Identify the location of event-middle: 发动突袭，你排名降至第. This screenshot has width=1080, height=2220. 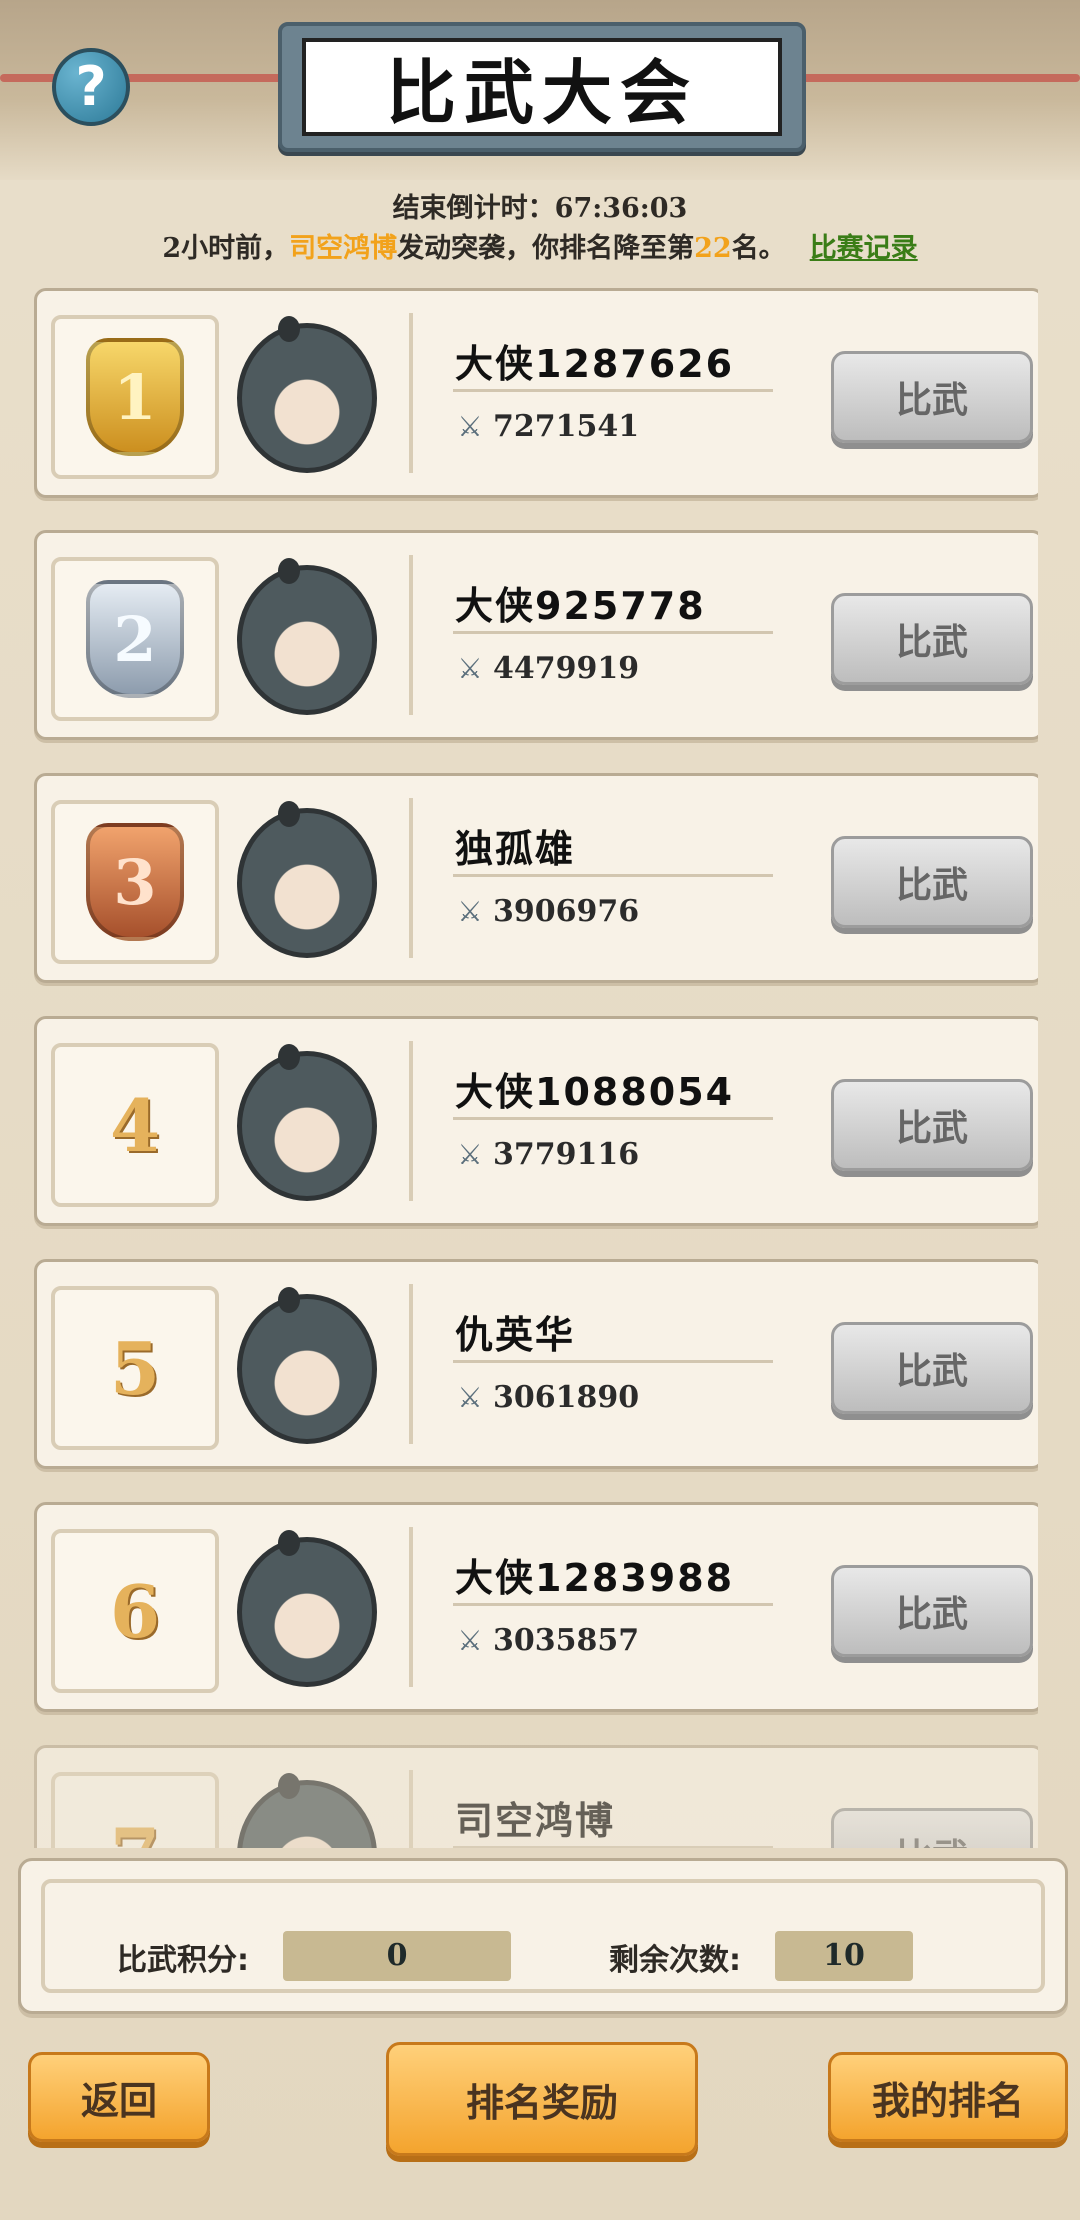
(546, 248).